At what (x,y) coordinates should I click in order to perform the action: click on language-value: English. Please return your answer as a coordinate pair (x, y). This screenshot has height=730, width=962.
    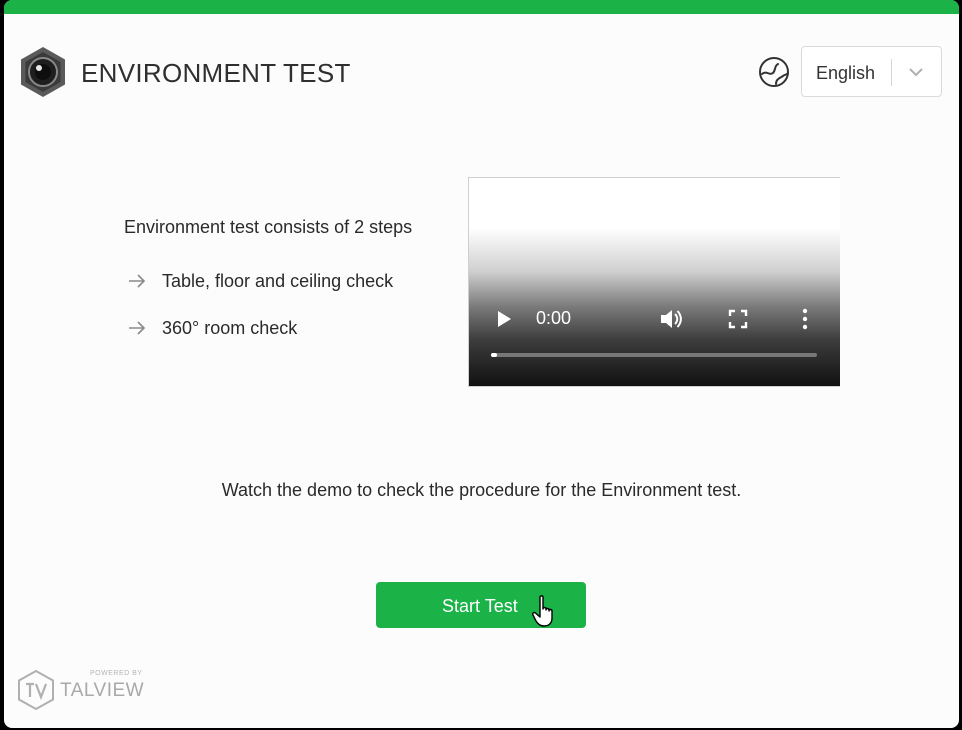
    Looking at the image, I should click on (846, 73).